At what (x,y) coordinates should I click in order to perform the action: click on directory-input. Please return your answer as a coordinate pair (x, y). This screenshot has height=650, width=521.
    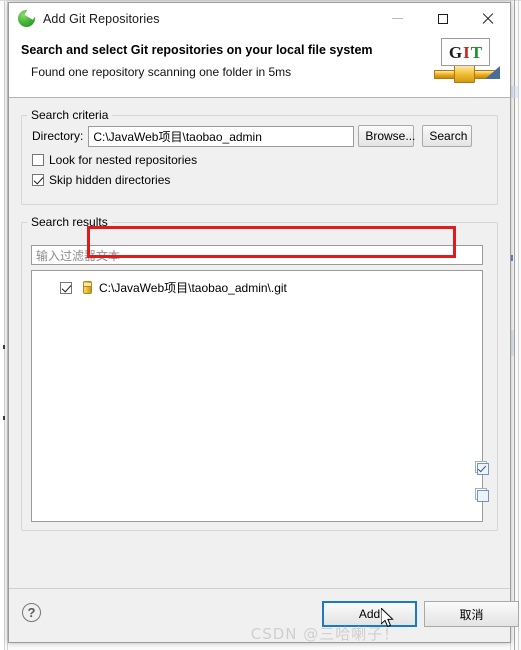
    Looking at the image, I should click on (221, 136).